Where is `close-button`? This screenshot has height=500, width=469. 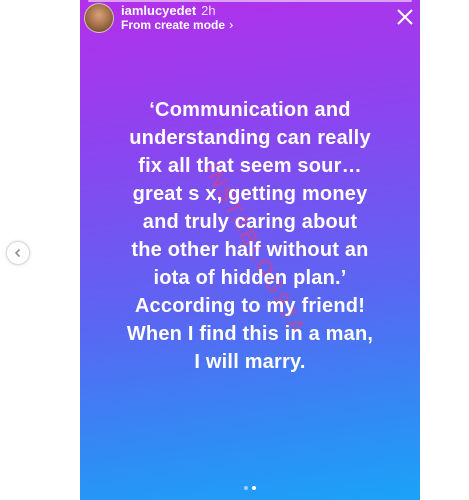 close-button is located at coordinates (405, 17).